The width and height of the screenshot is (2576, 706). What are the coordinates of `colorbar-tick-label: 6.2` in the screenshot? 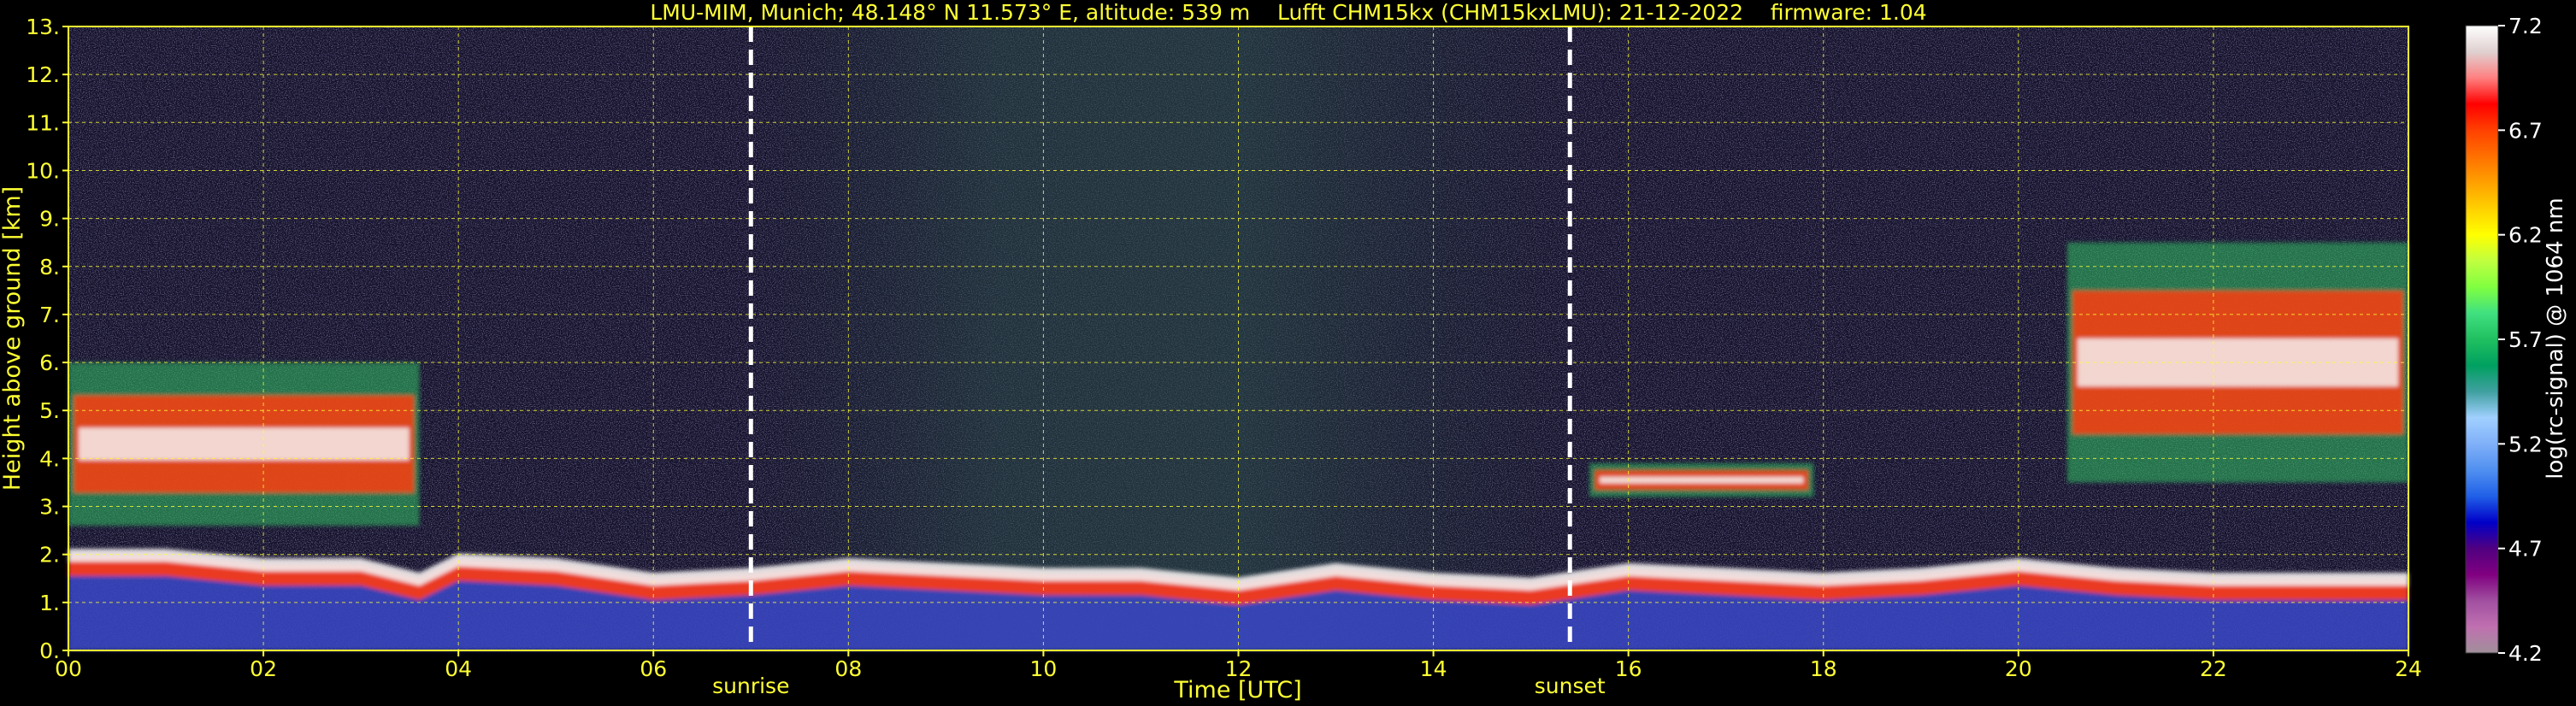 It's located at (2525, 235).